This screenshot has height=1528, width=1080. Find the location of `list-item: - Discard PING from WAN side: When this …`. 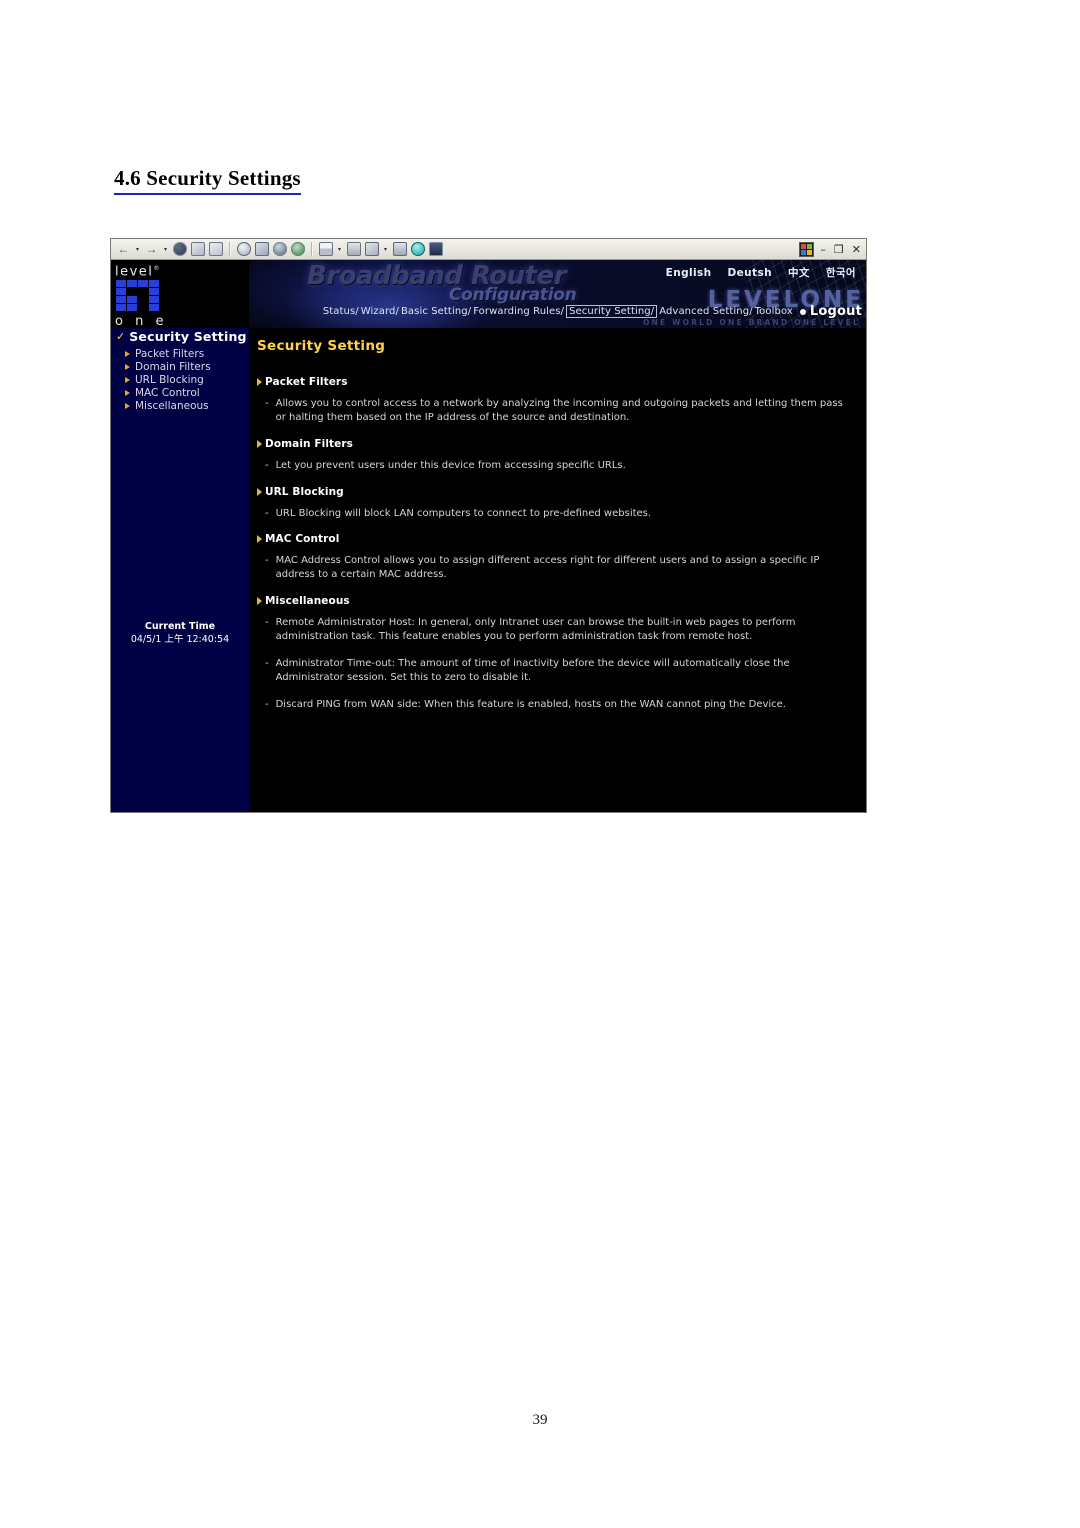

list-item: - Discard PING from WAN side: When this … is located at coordinates (559, 705).